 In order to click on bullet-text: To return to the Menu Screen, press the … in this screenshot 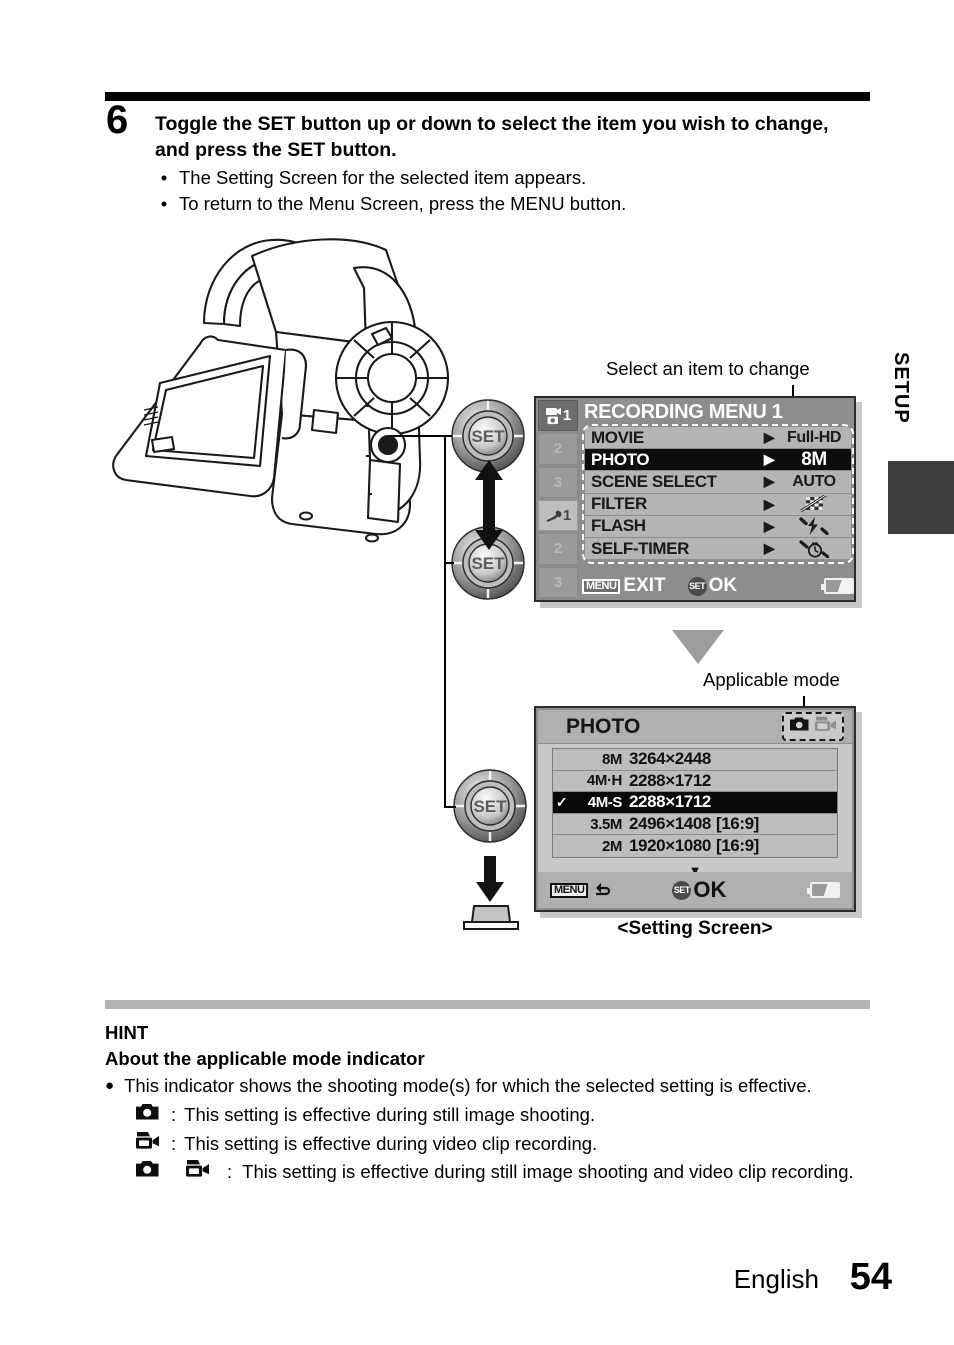, I will do `click(403, 204)`.